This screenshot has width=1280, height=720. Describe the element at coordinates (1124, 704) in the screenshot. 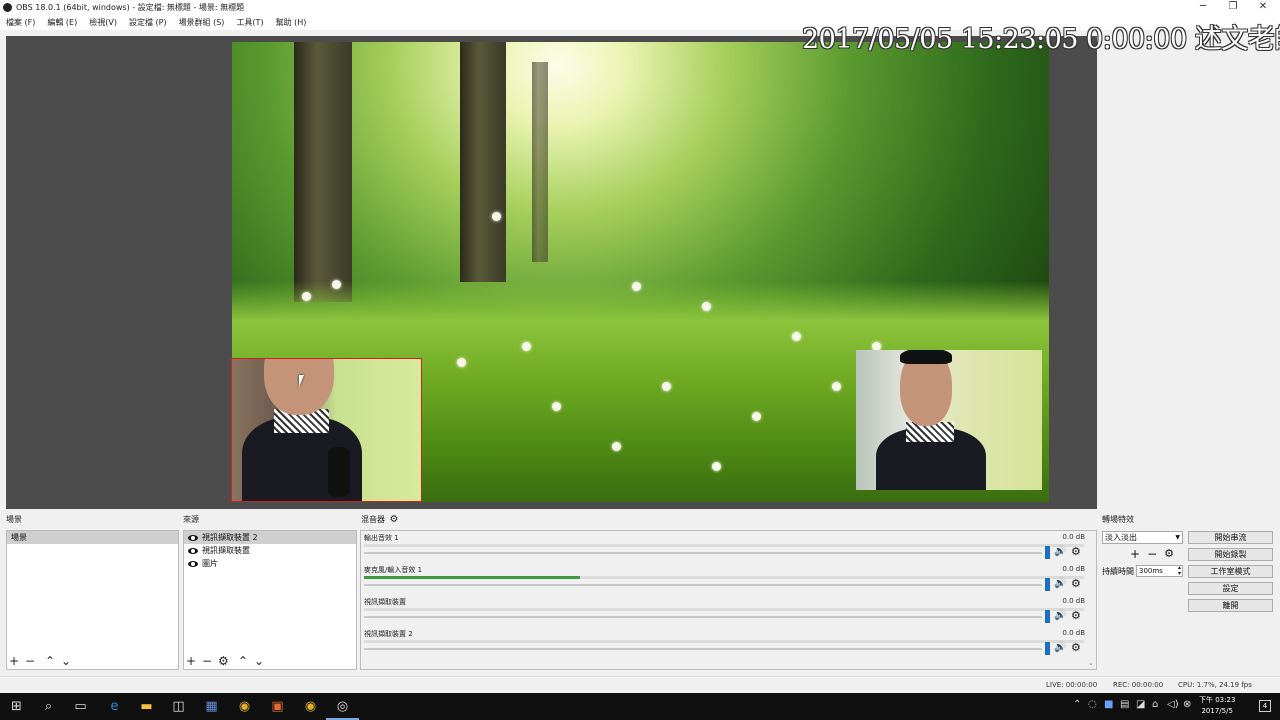

I see `tray-icon: ▤` at that location.